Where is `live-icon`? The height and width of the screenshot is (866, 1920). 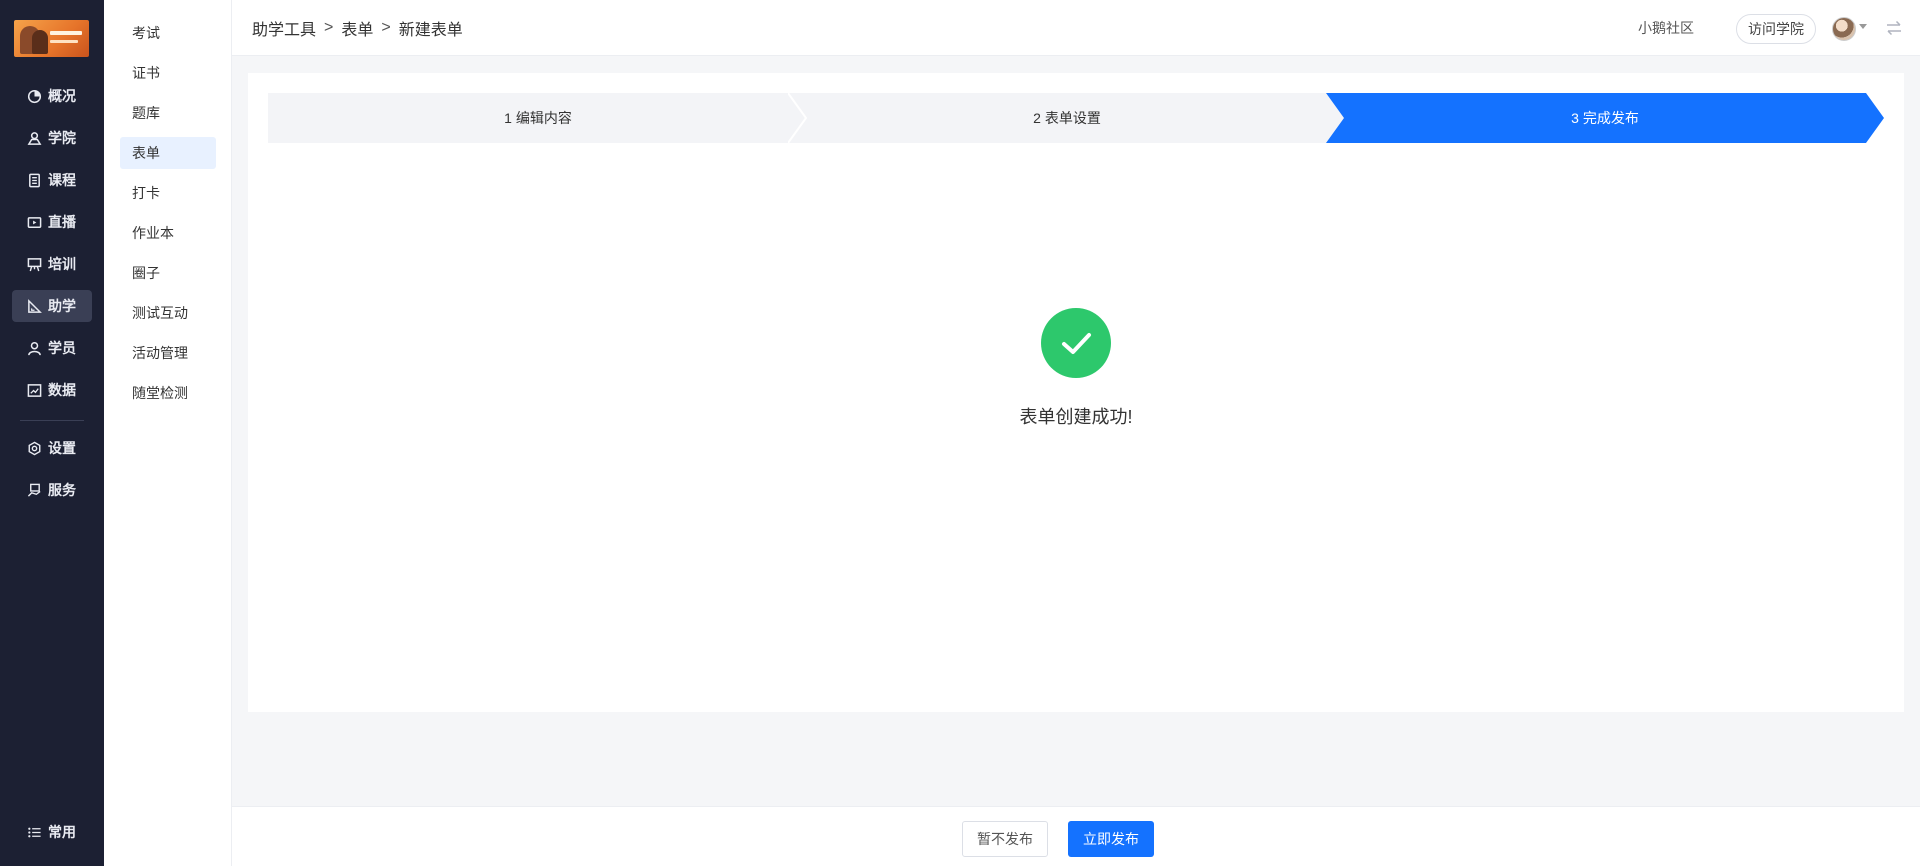
live-icon is located at coordinates (34, 222).